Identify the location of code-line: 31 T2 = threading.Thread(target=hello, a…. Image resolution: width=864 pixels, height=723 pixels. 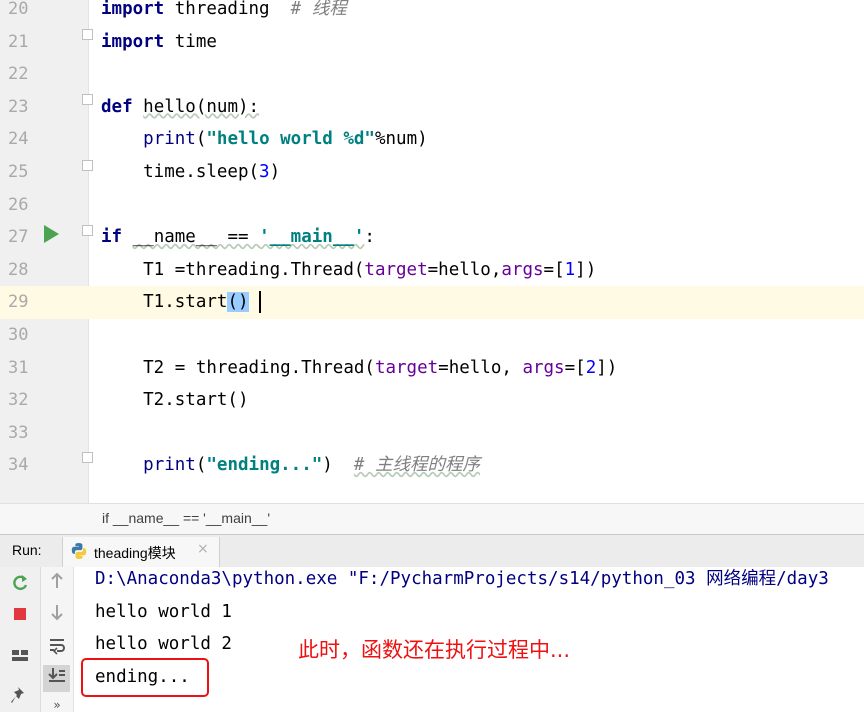
(432, 368).